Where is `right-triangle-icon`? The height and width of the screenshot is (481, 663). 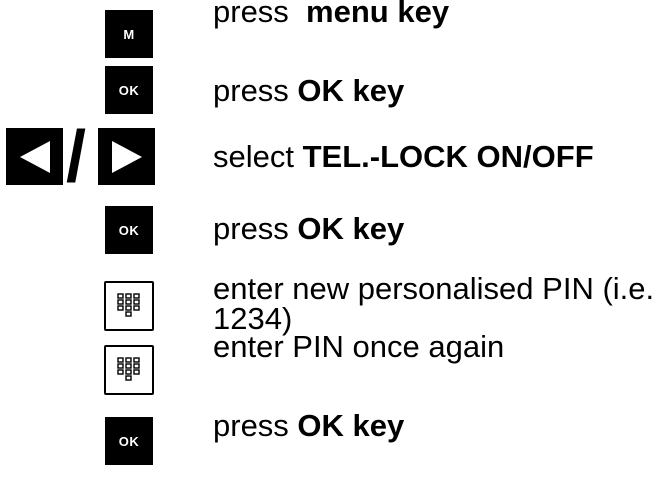
right-triangle-icon is located at coordinates (126, 156).